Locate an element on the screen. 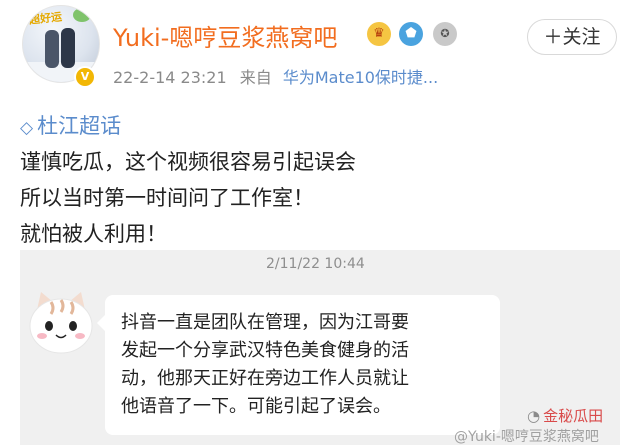 The height and width of the screenshot is (446, 640). post-body-line: 所以当时第一时间问了工作室！ is located at coordinates (167, 198).